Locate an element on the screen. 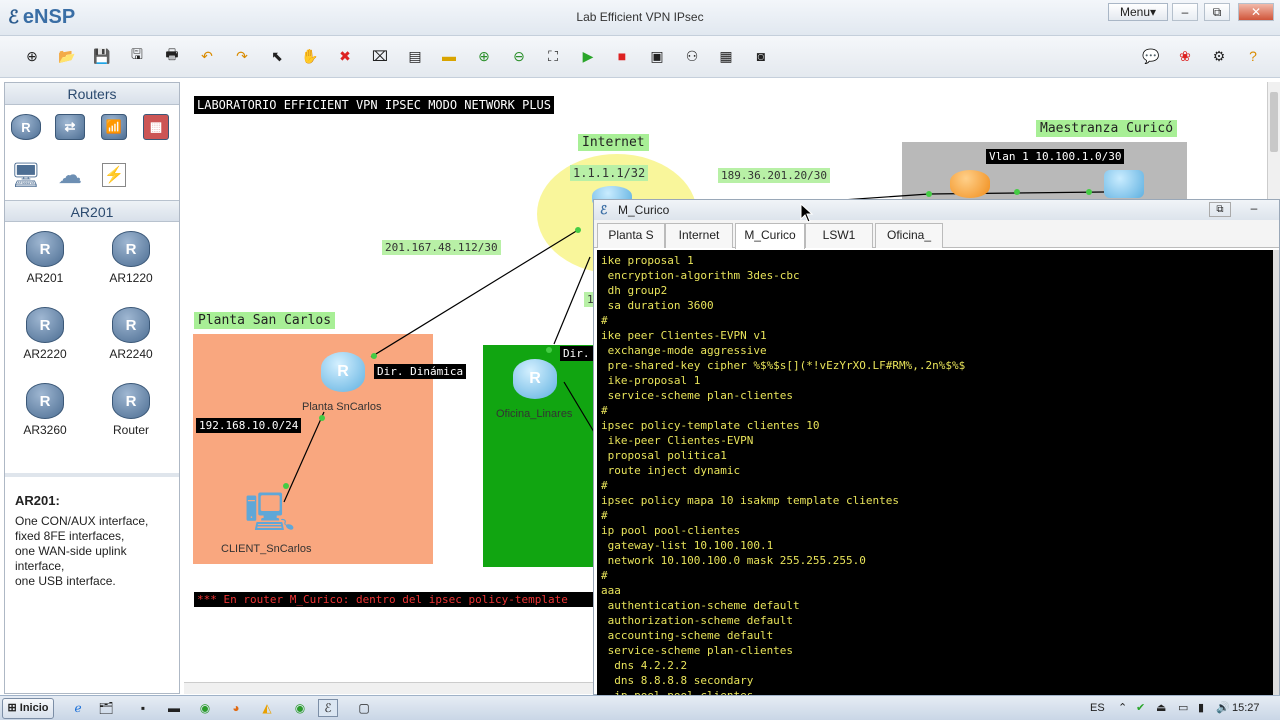 Image resolution: width=1280 pixels, height=720 pixels. vlan-label: Vlan 1 10.100.1.0/30 is located at coordinates (1055, 156).